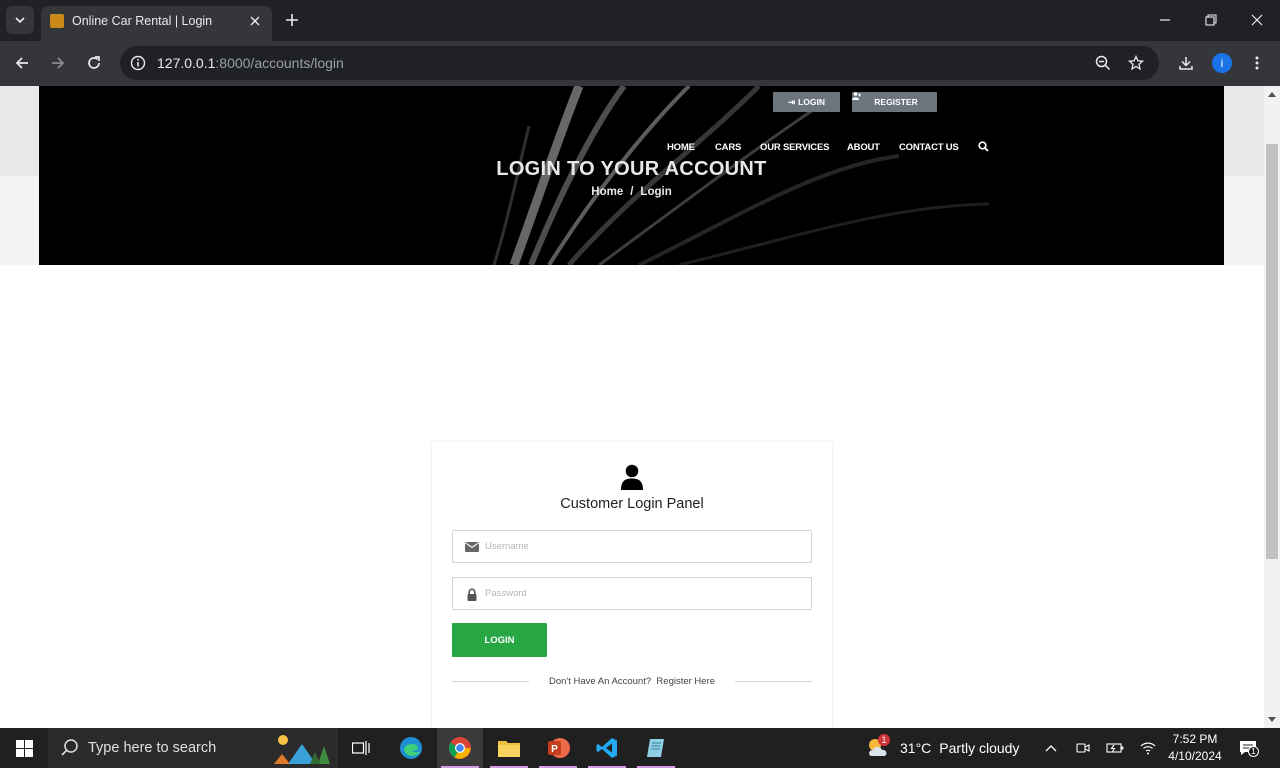 Image resolution: width=1280 pixels, height=768 pixels. I want to click on camera-icon, so click(1083, 748).